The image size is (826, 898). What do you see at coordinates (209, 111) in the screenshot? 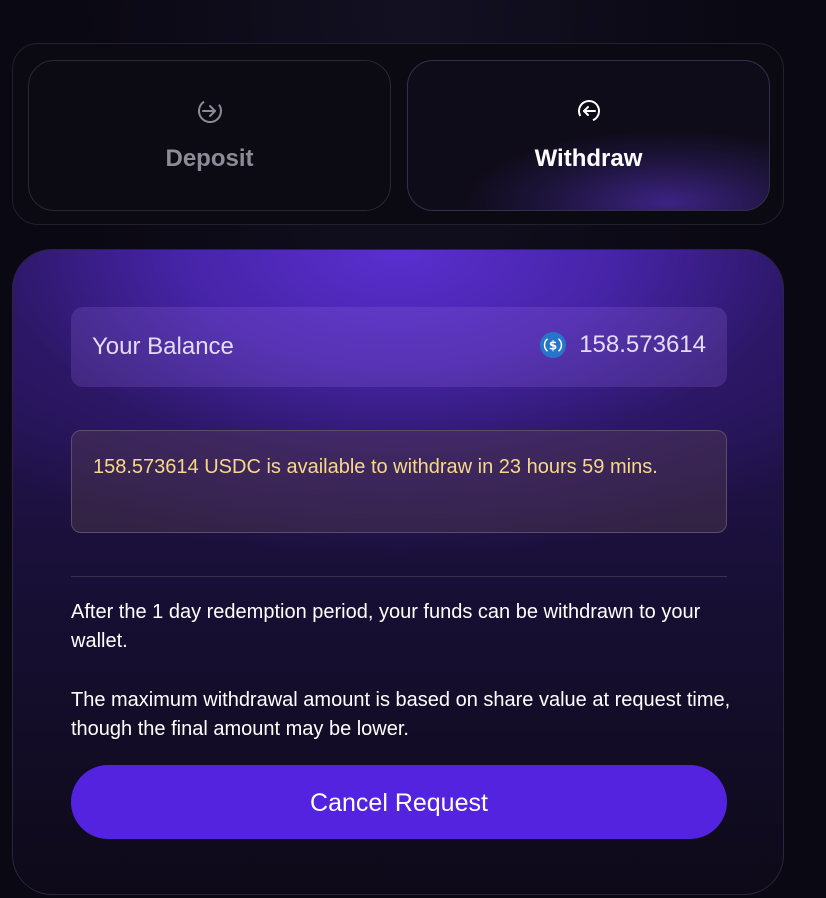
I see `arrow-in-circle-icon` at bounding box center [209, 111].